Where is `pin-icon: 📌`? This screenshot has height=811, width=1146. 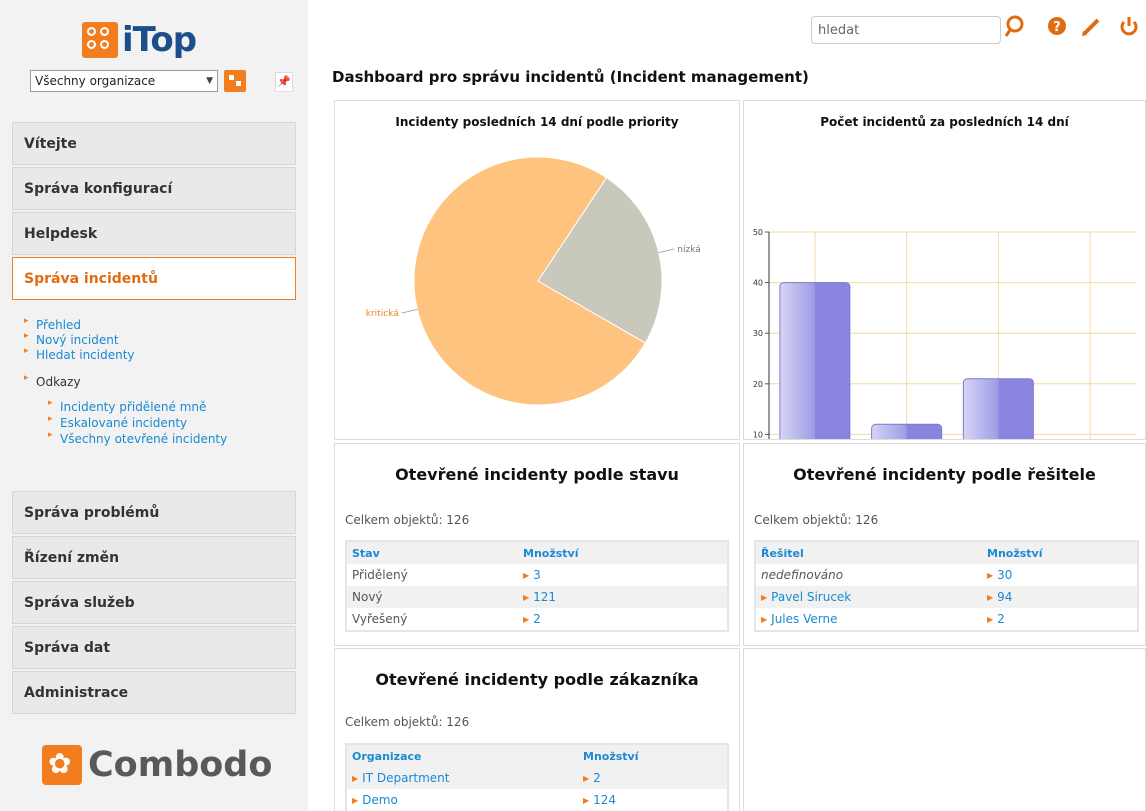
pin-icon: 📌 is located at coordinates (284, 82).